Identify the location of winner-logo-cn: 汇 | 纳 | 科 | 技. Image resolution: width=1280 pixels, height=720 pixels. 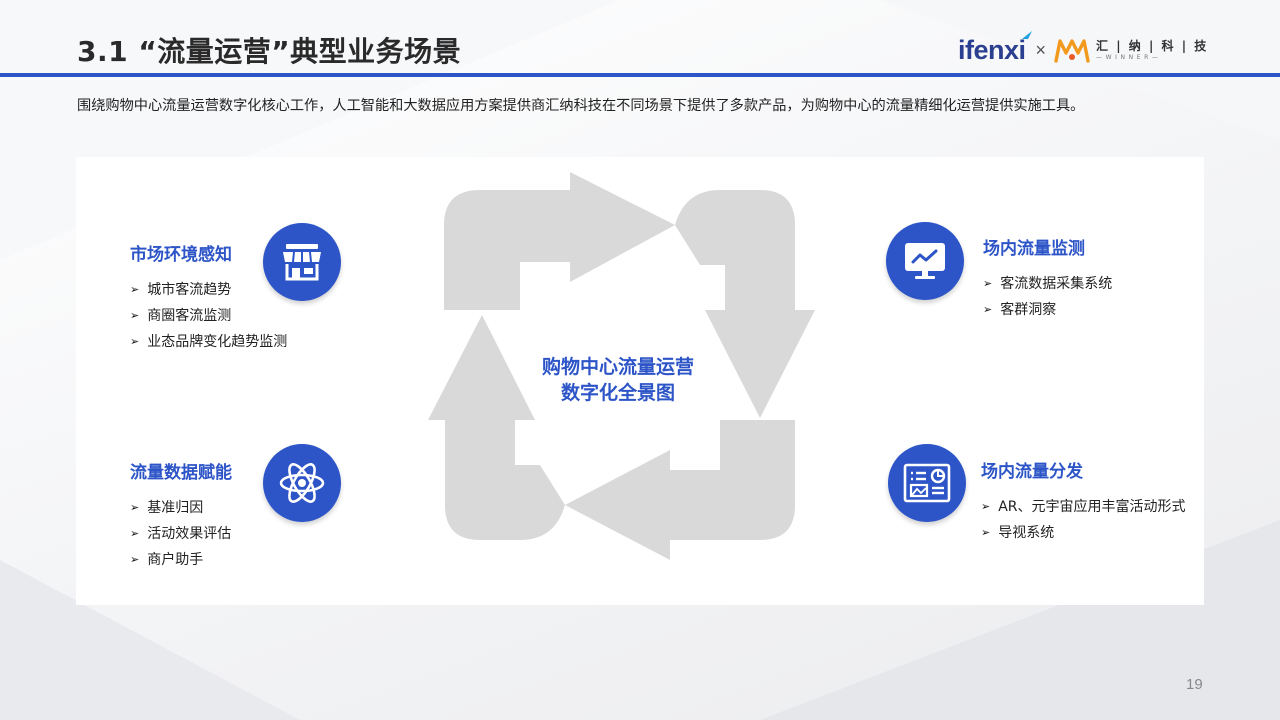
(1152, 45).